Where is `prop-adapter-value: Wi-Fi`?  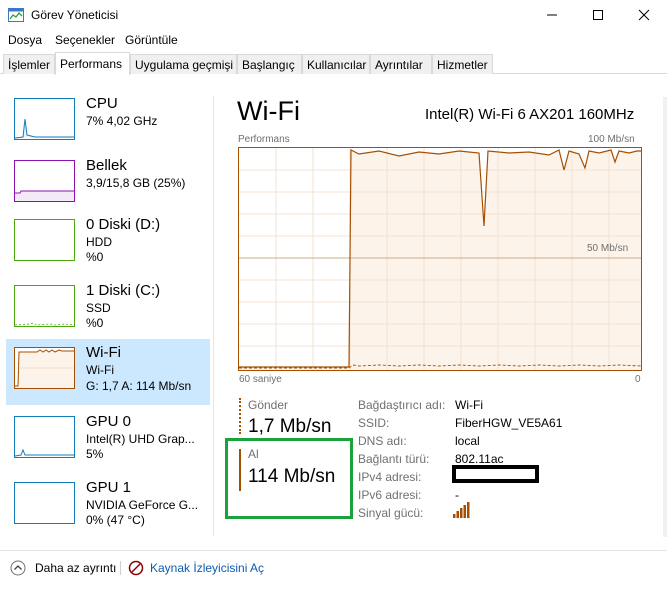
prop-adapter-value: Wi-Fi is located at coordinates (469, 405).